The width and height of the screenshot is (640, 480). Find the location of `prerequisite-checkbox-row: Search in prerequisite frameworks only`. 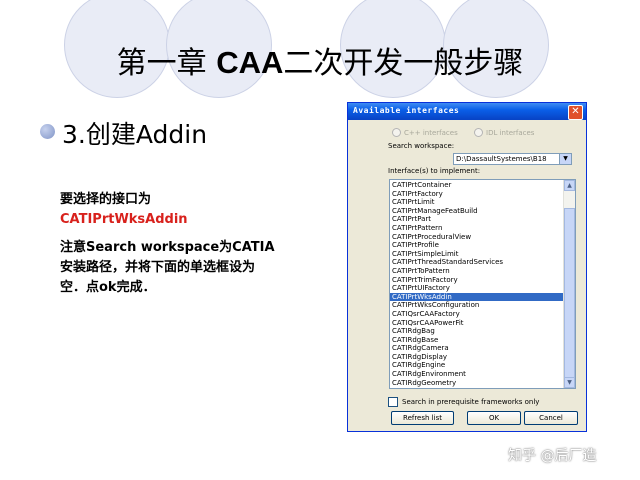

prerequisite-checkbox-row: Search in prerequisite frameworks only is located at coordinates (463, 402).